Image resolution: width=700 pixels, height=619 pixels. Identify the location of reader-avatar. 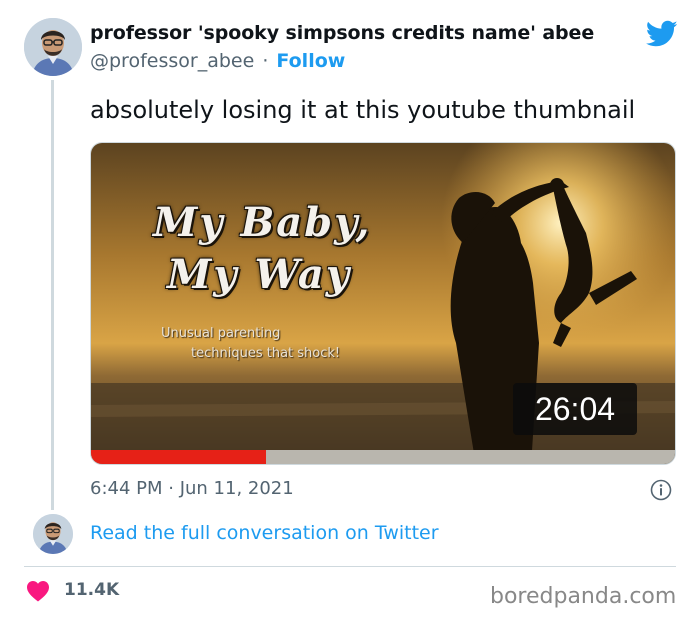
(53, 534).